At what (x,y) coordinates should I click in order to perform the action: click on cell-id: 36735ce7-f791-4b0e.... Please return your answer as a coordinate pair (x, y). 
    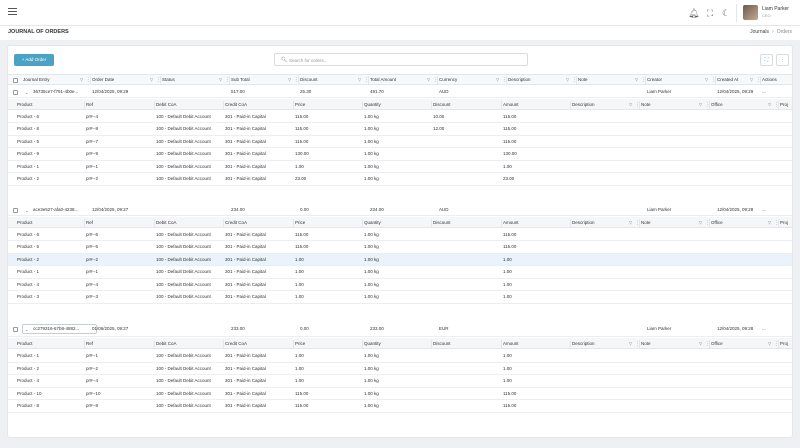
    Looking at the image, I should click on (56, 91).